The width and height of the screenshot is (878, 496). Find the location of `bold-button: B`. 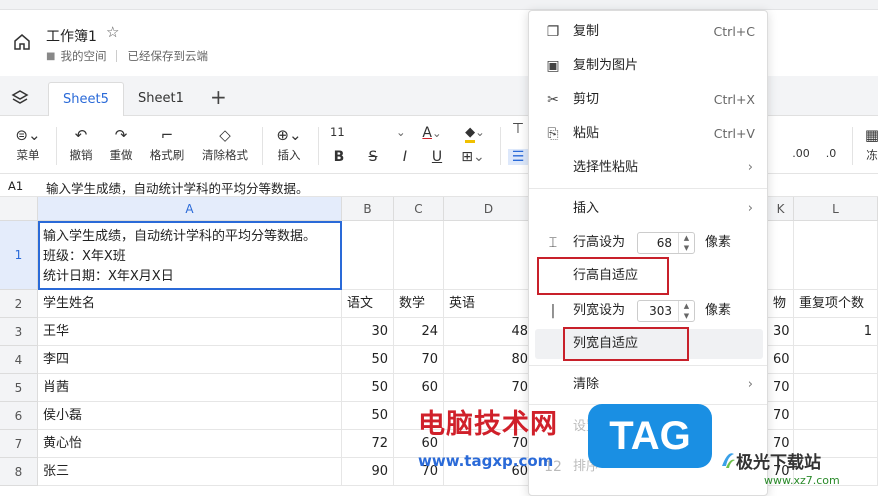

bold-button: B is located at coordinates (339, 157).